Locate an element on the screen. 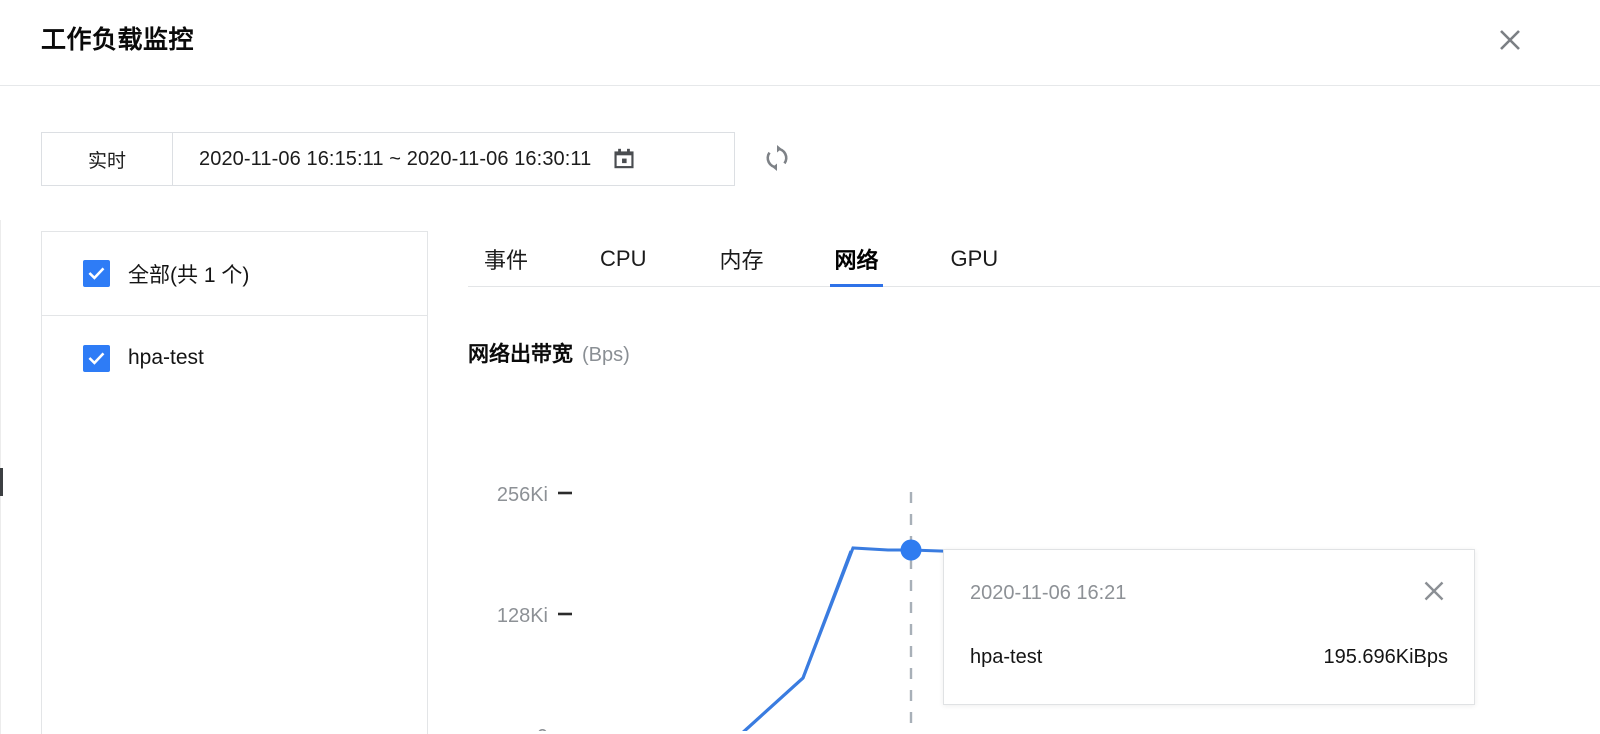 This screenshot has height=734, width=1600. refresh-icon is located at coordinates (777, 160).